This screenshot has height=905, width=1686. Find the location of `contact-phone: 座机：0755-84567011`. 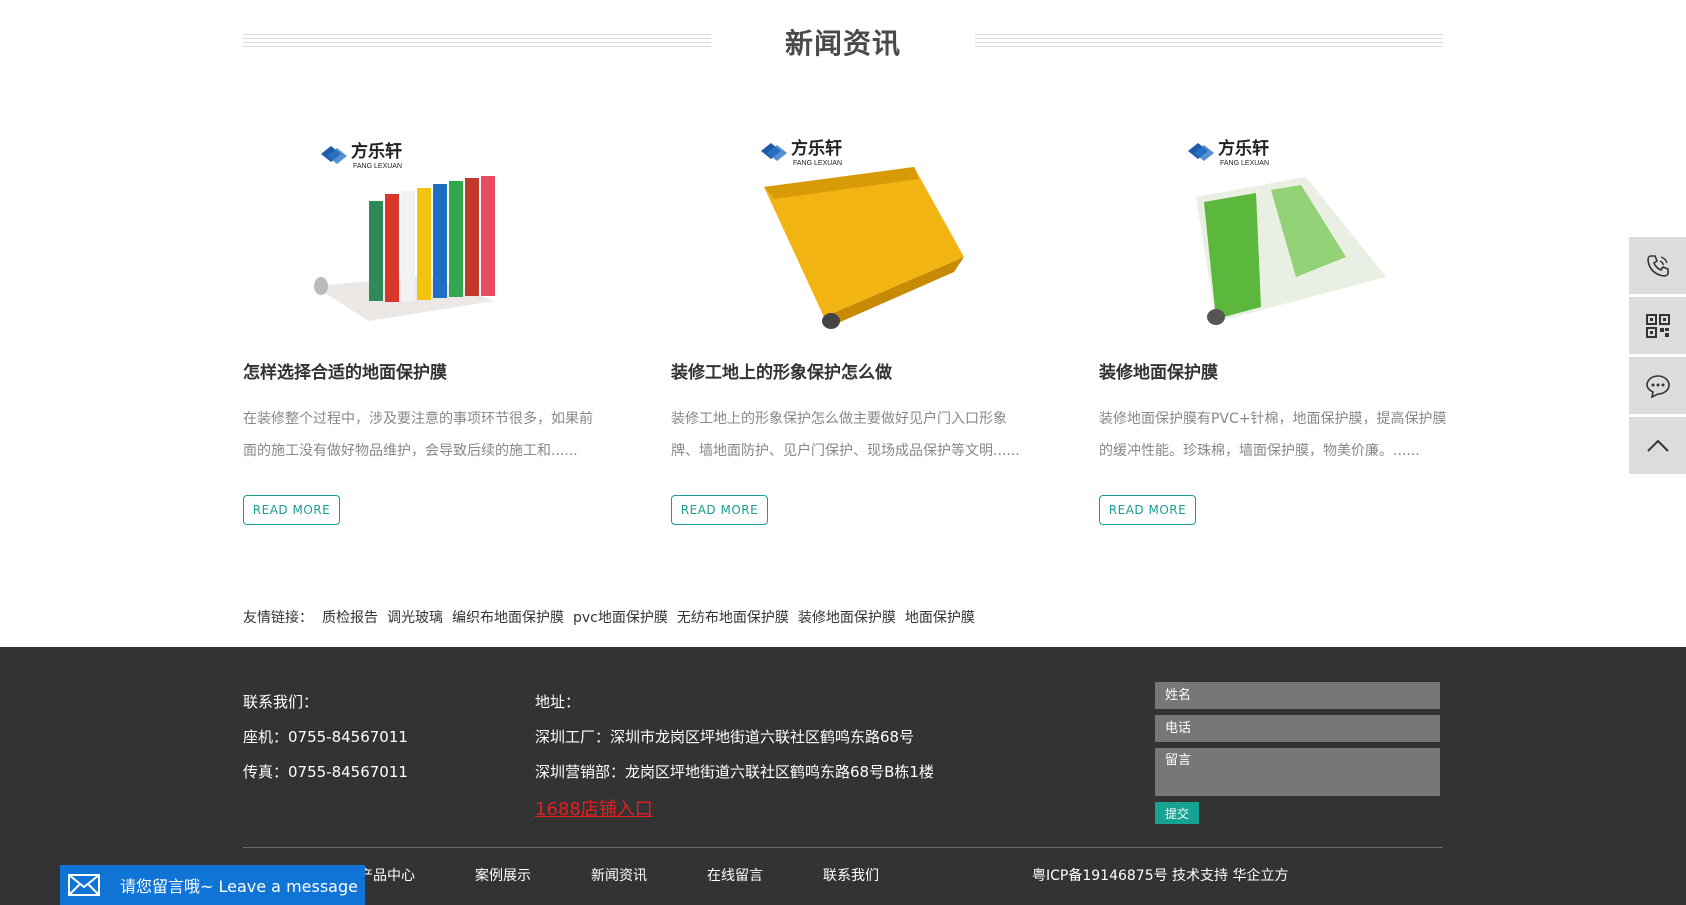

contact-phone: 座机：0755-84567011 is located at coordinates (325, 737).